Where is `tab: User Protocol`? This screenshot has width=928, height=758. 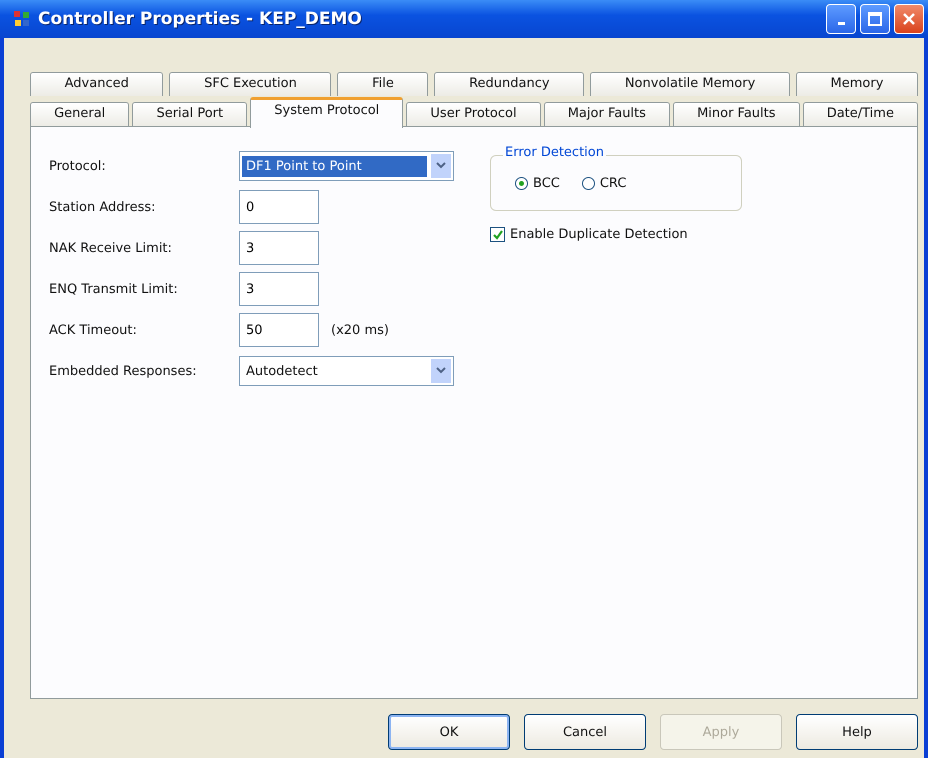
tab: User Protocol is located at coordinates (473, 114).